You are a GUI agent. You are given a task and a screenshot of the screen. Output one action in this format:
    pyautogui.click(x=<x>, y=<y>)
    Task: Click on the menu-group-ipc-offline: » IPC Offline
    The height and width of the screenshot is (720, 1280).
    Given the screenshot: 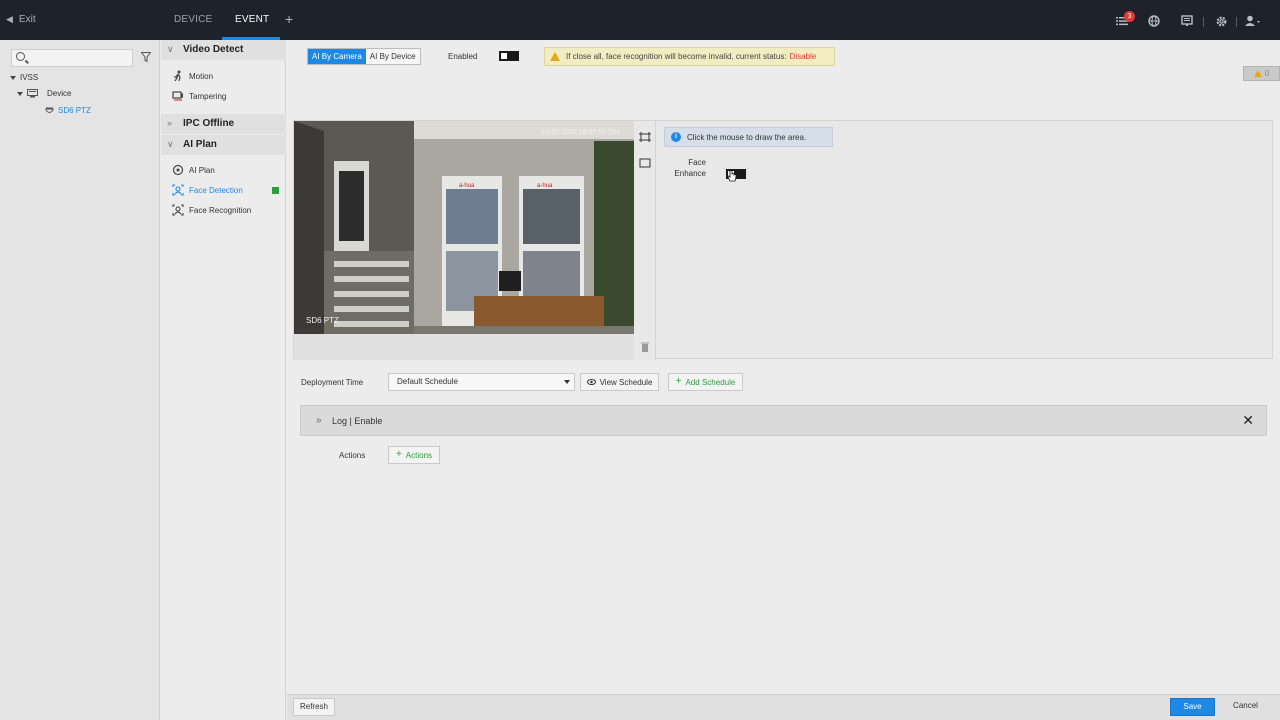 What is the action you would take?
    pyautogui.click(x=223, y=124)
    